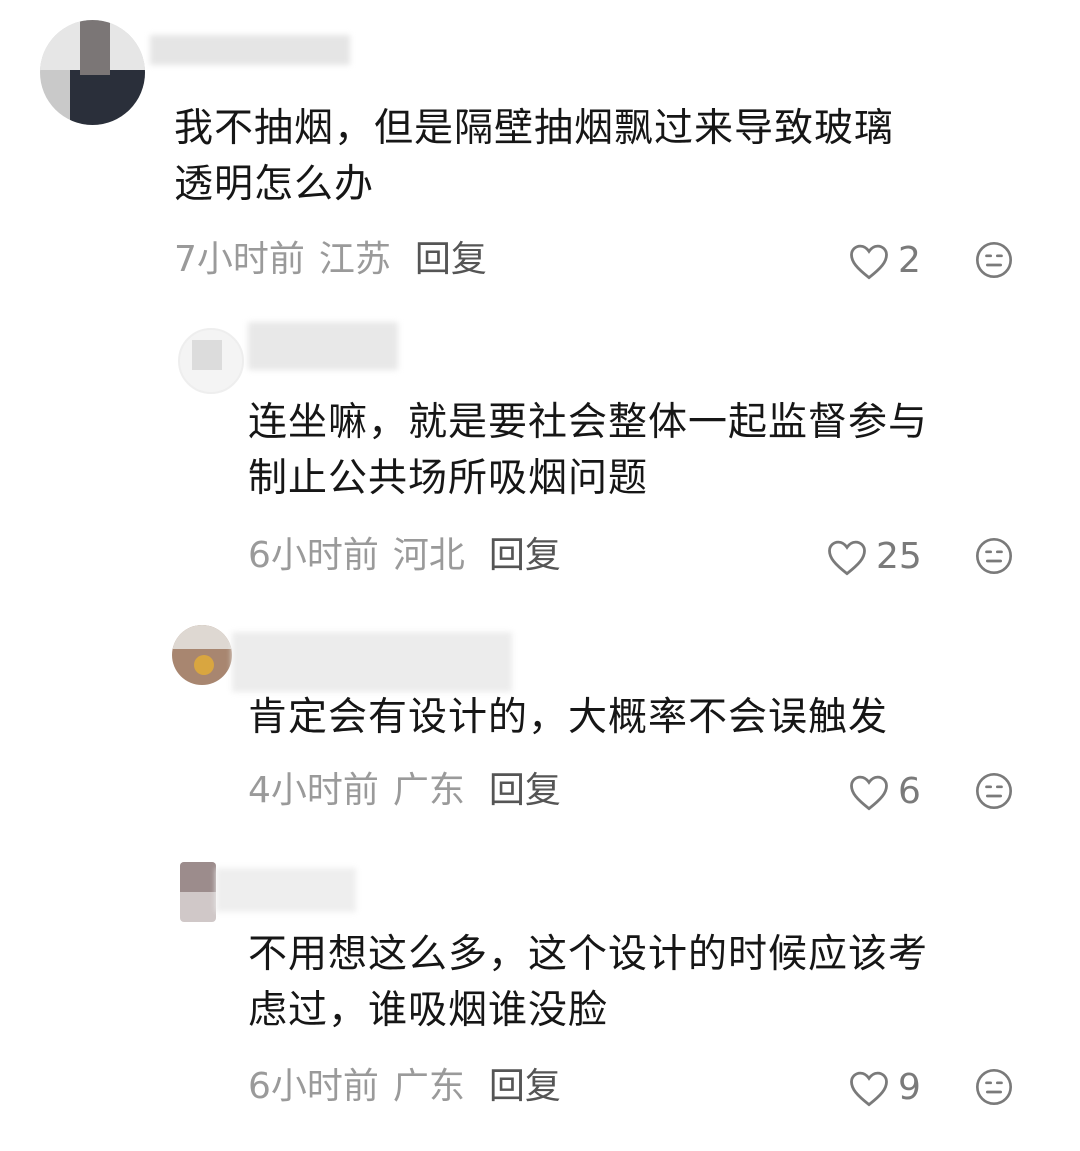 The width and height of the screenshot is (1080, 1151). What do you see at coordinates (588, 982) in the screenshot?
I see `comment-text: 不用想这么多，这个设计的时候应该考 虑过，谁吸烟谁没脸` at bounding box center [588, 982].